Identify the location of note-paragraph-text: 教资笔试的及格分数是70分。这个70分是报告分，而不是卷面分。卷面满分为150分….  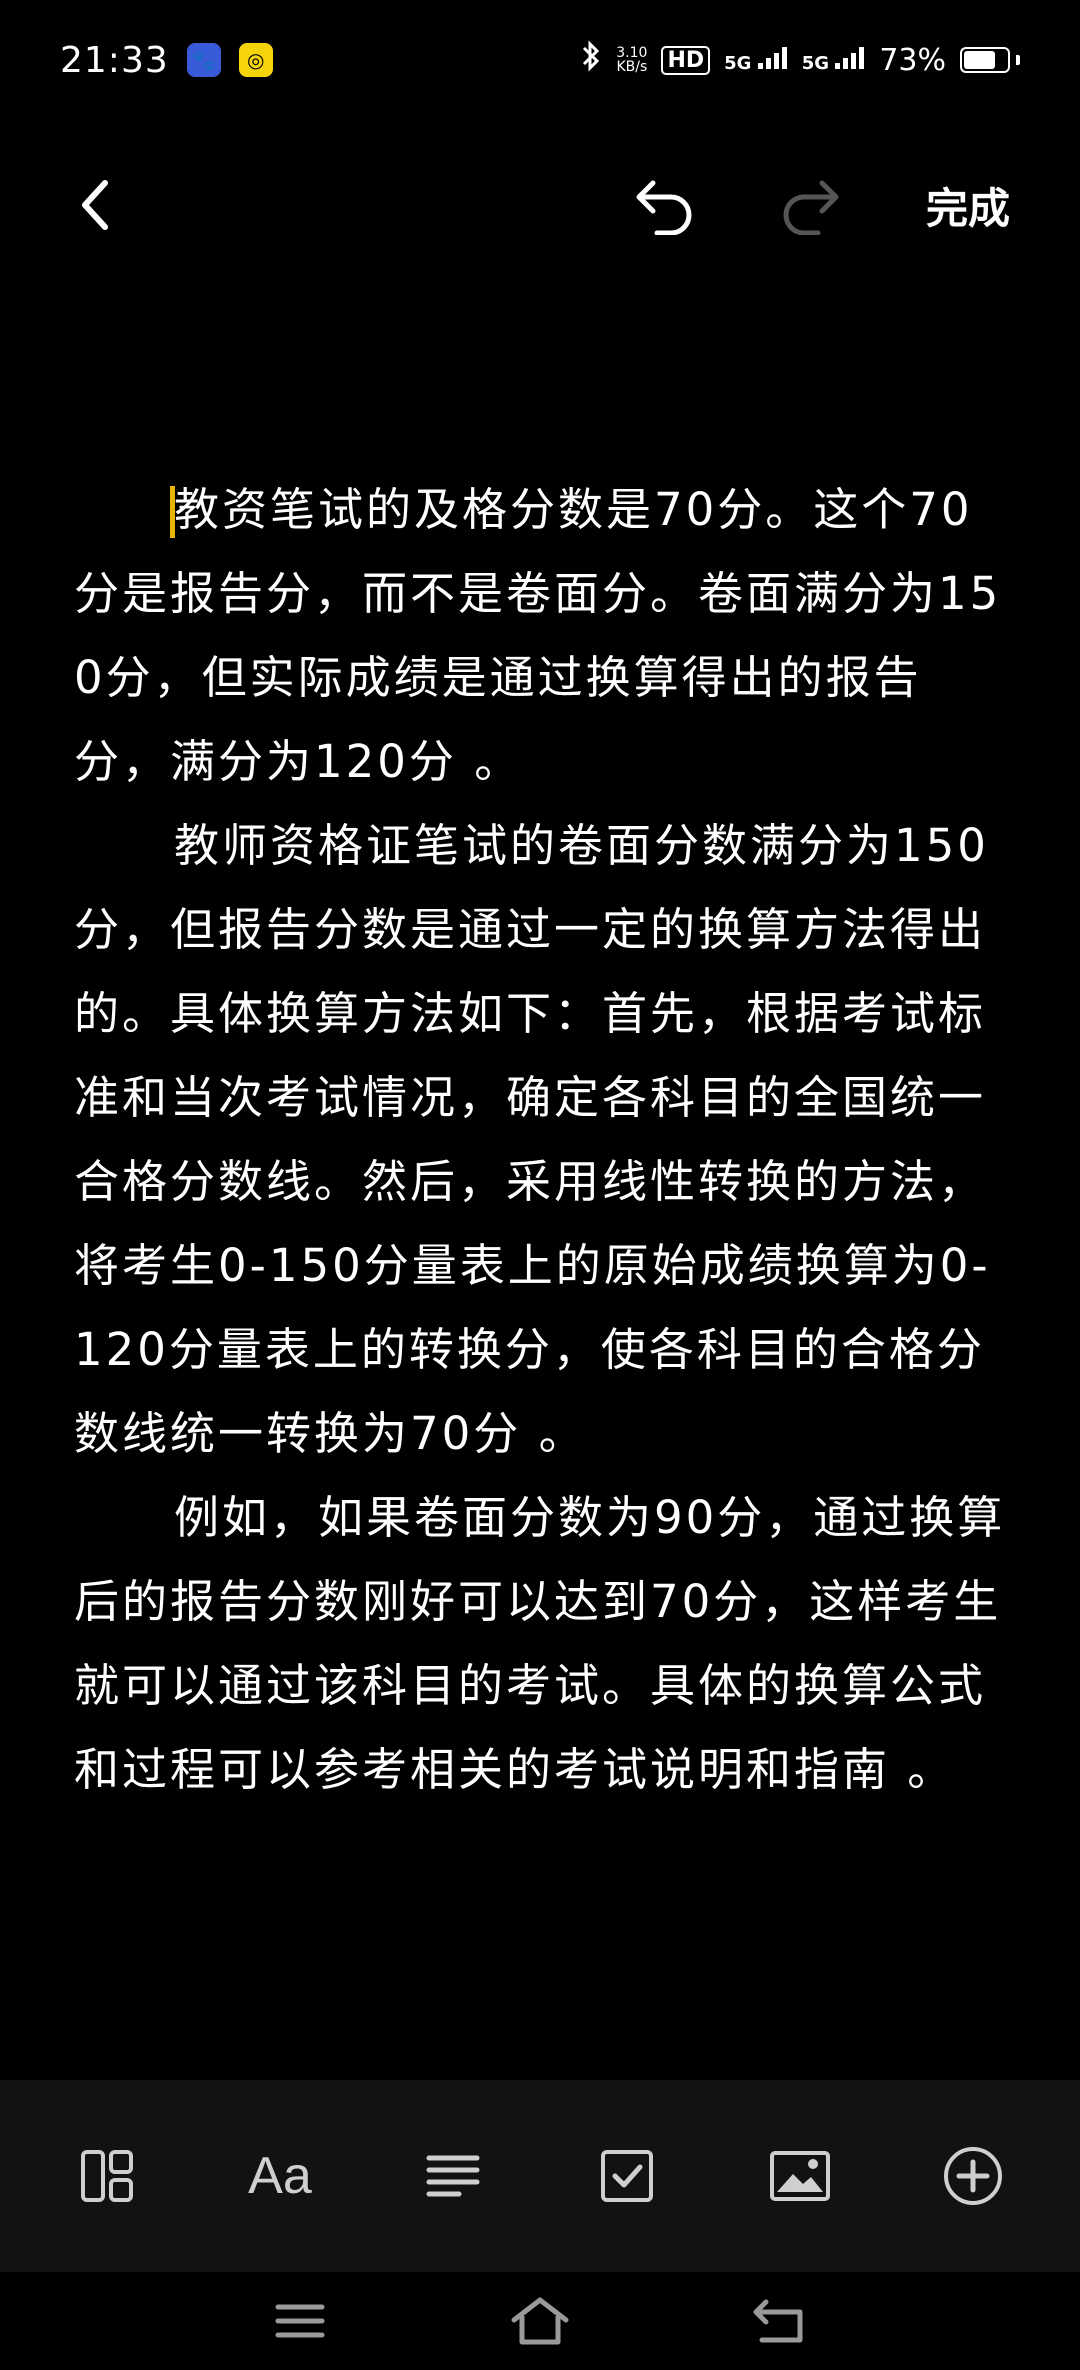
(538, 635).